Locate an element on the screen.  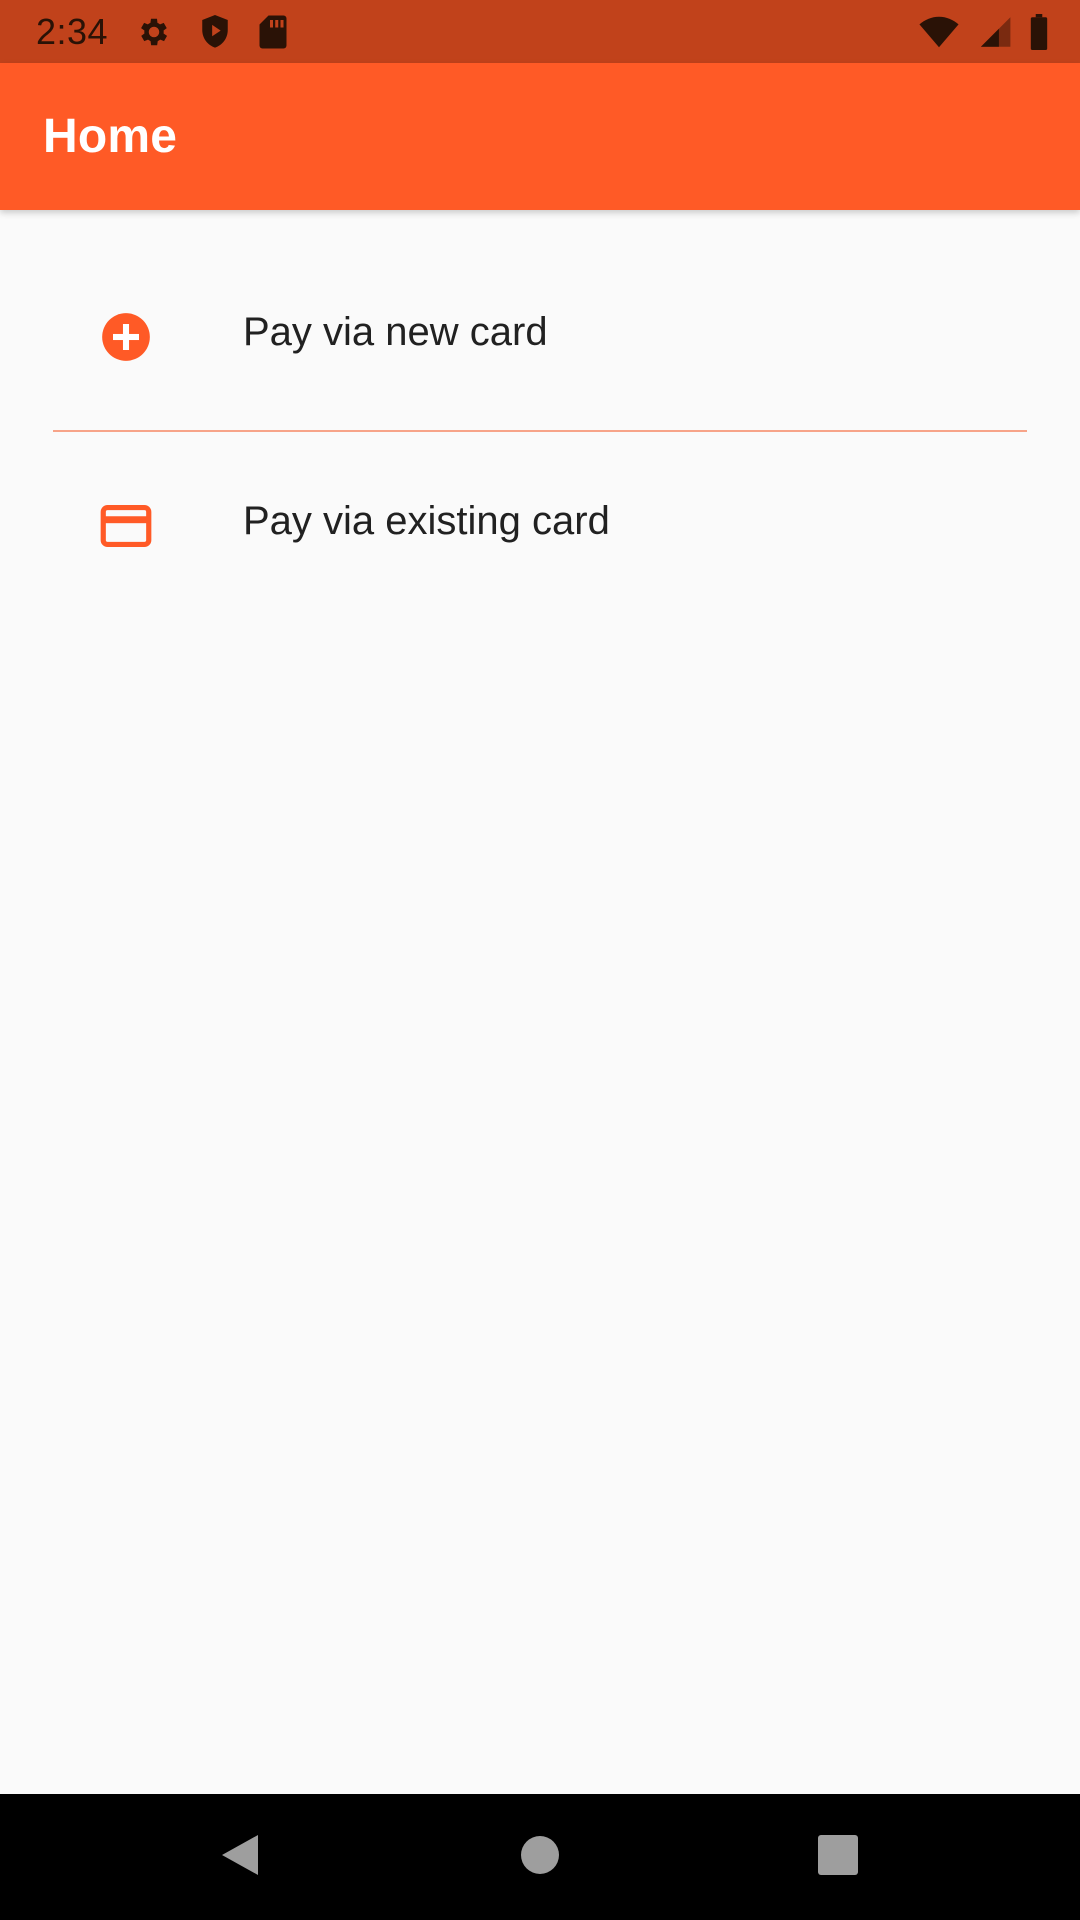
back-icon is located at coordinates (240, 1857).